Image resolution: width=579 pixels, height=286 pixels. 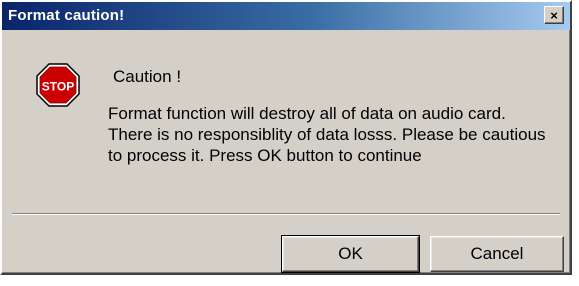 What do you see at coordinates (286, 16) in the screenshot?
I see `title-bar: Format caution! ×` at bounding box center [286, 16].